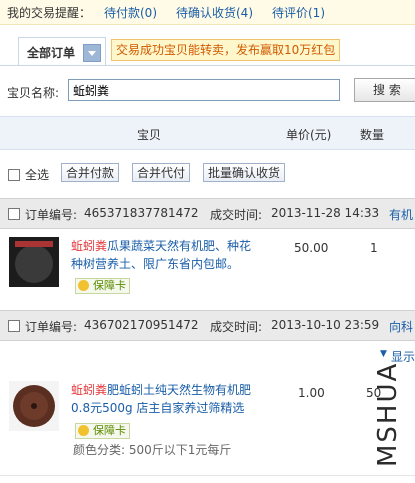 The image size is (415, 483). What do you see at coordinates (372, 135) in the screenshot?
I see `col-qty: 数量` at bounding box center [372, 135].